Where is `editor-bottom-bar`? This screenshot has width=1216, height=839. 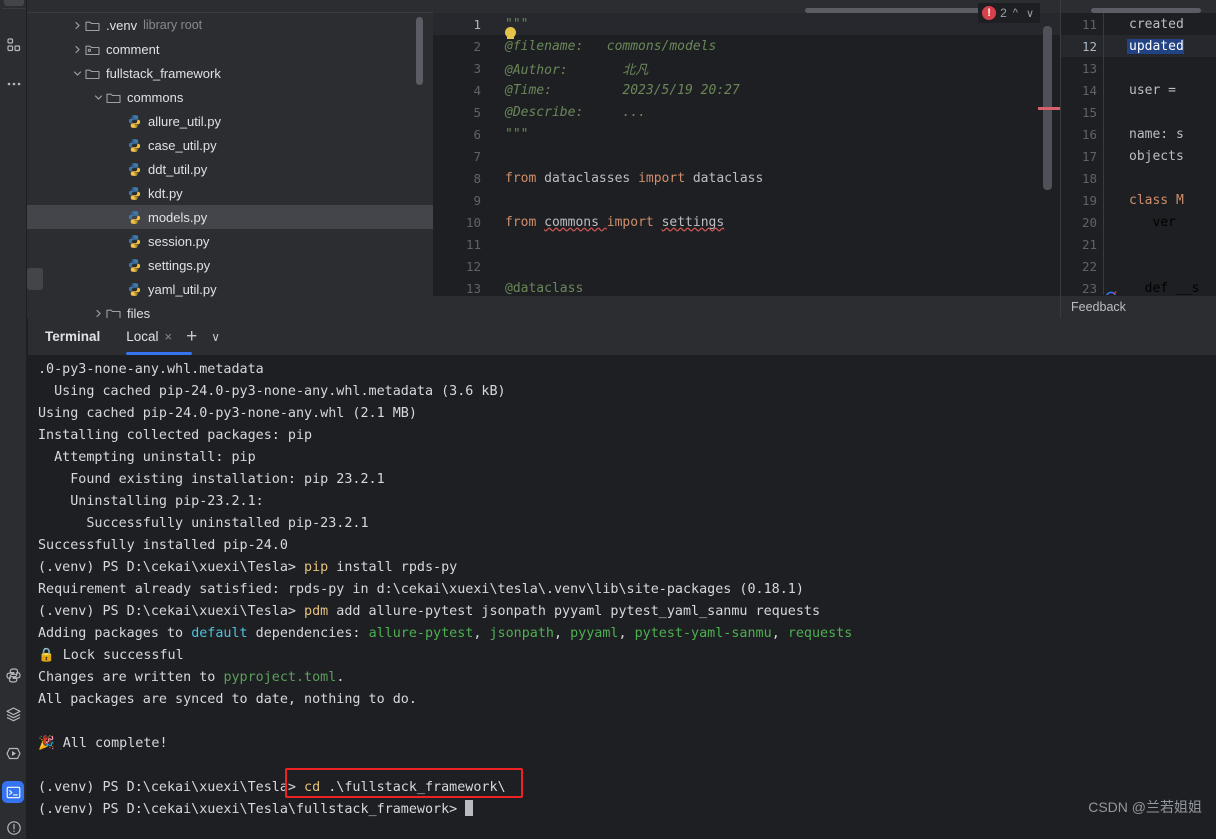
editor-bottom-bar is located at coordinates (746, 306).